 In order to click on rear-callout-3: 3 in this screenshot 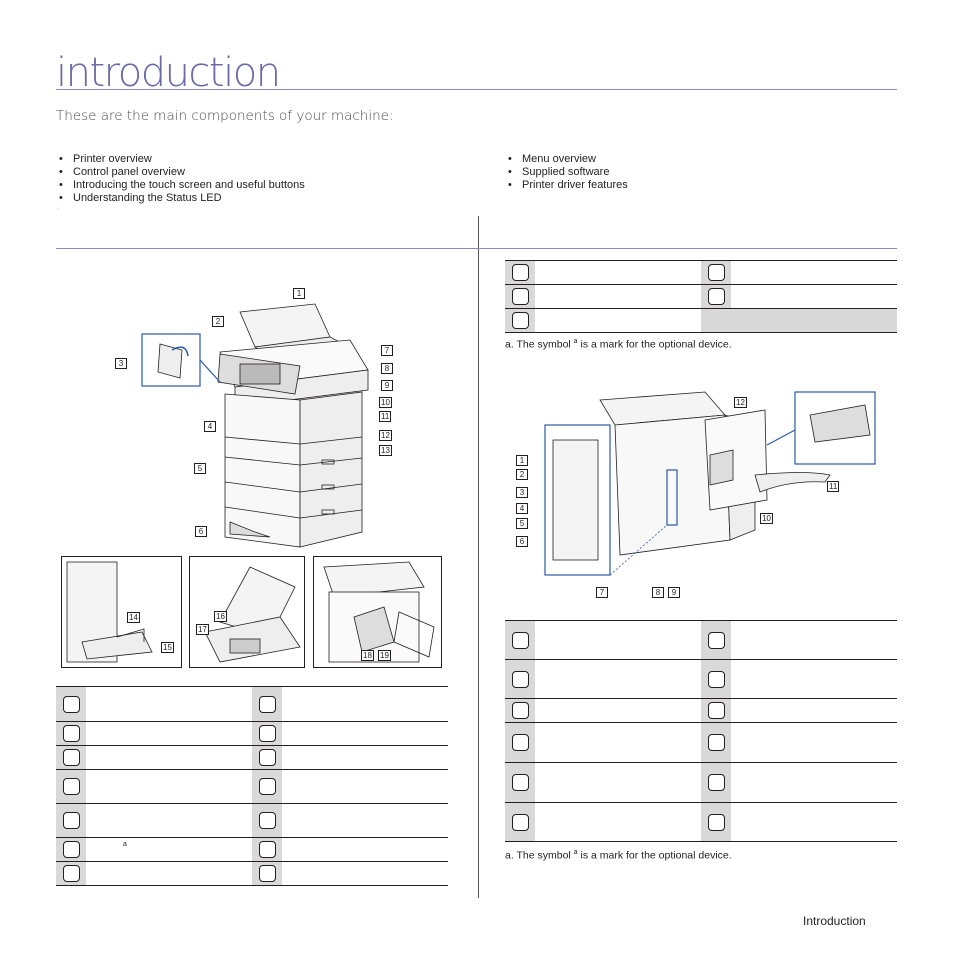, I will do `click(522, 492)`.